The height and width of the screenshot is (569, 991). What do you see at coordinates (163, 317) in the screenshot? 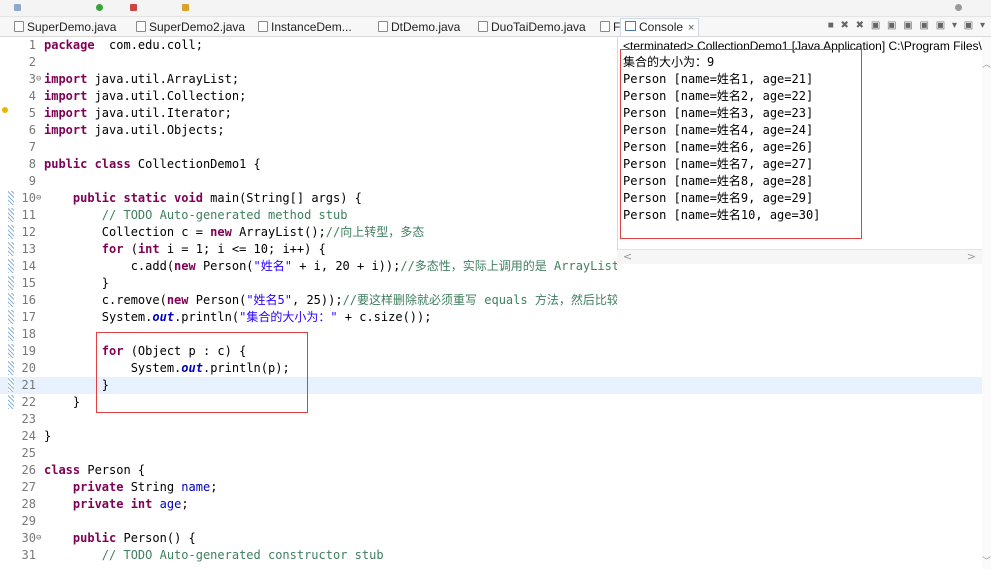
I see `code-token: out` at bounding box center [163, 317].